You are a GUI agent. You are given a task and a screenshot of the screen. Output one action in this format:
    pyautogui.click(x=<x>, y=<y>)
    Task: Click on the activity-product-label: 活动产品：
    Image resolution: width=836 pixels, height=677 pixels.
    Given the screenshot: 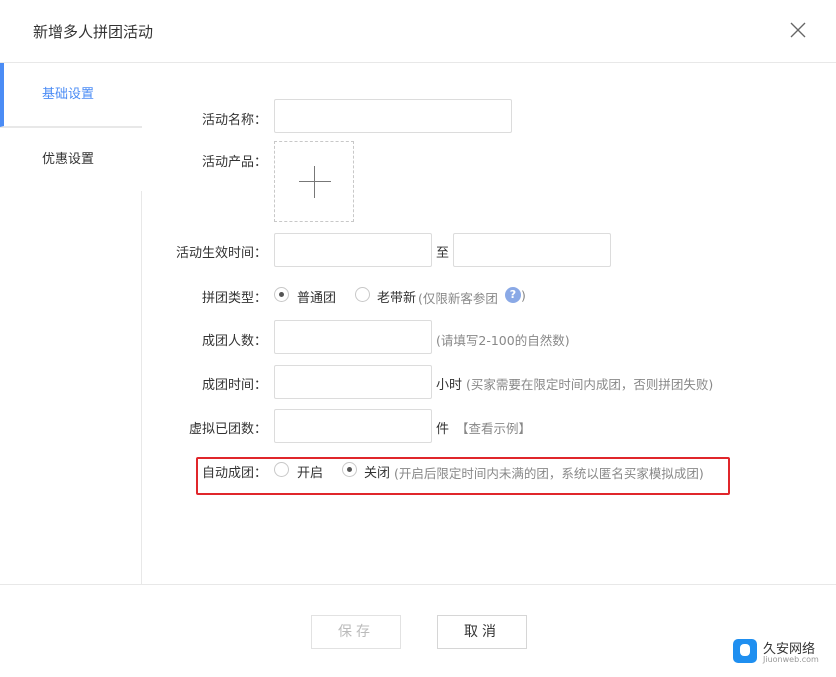 What is the action you would take?
    pyautogui.click(x=234, y=162)
    